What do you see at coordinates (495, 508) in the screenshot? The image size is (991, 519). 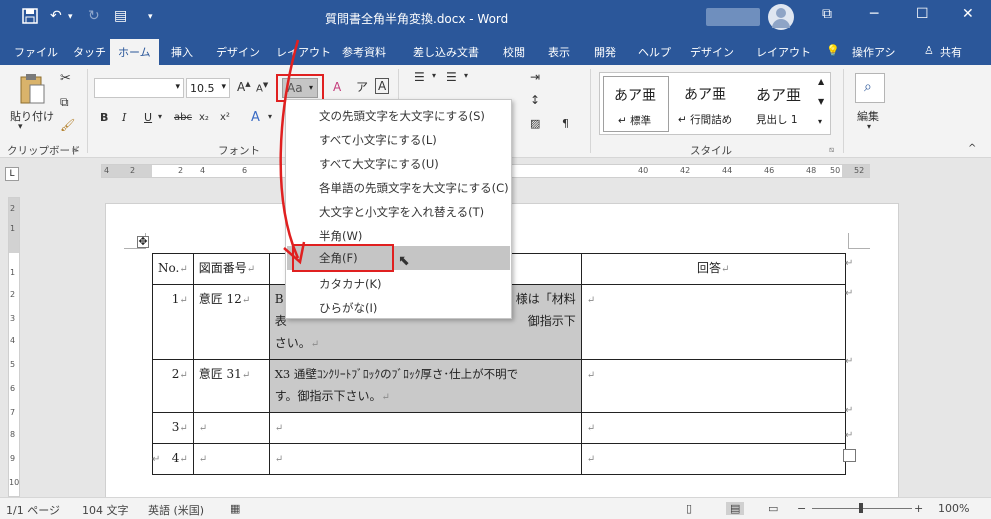 I see `status-bar: 1/1 ページ 104 文字 英語 (米国) ▦ ▯ ▤ ▭ − + 100%` at bounding box center [495, 508].